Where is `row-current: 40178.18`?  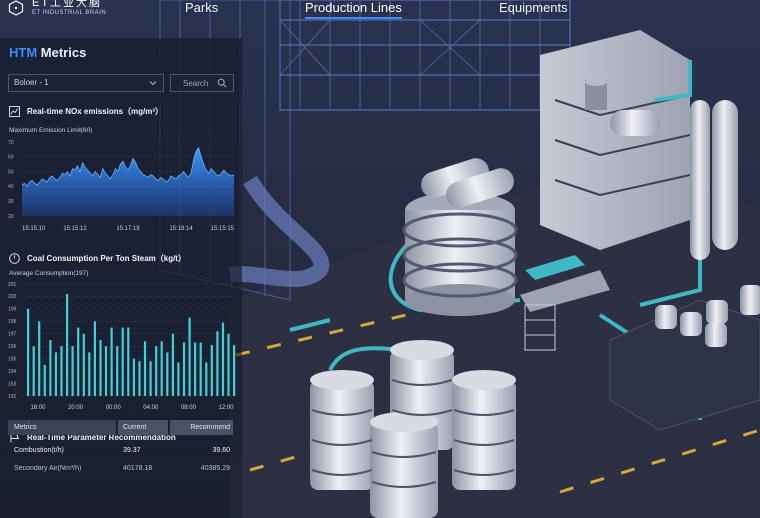 row-current: 40178.18 is located at coordinates (138, 468).